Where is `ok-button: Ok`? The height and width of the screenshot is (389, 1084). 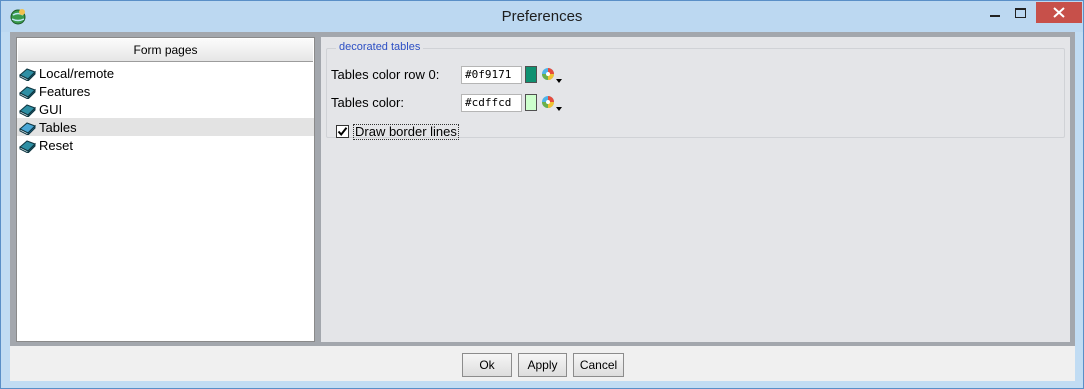
ok-button: Ok is located at coordinates (487, 365).